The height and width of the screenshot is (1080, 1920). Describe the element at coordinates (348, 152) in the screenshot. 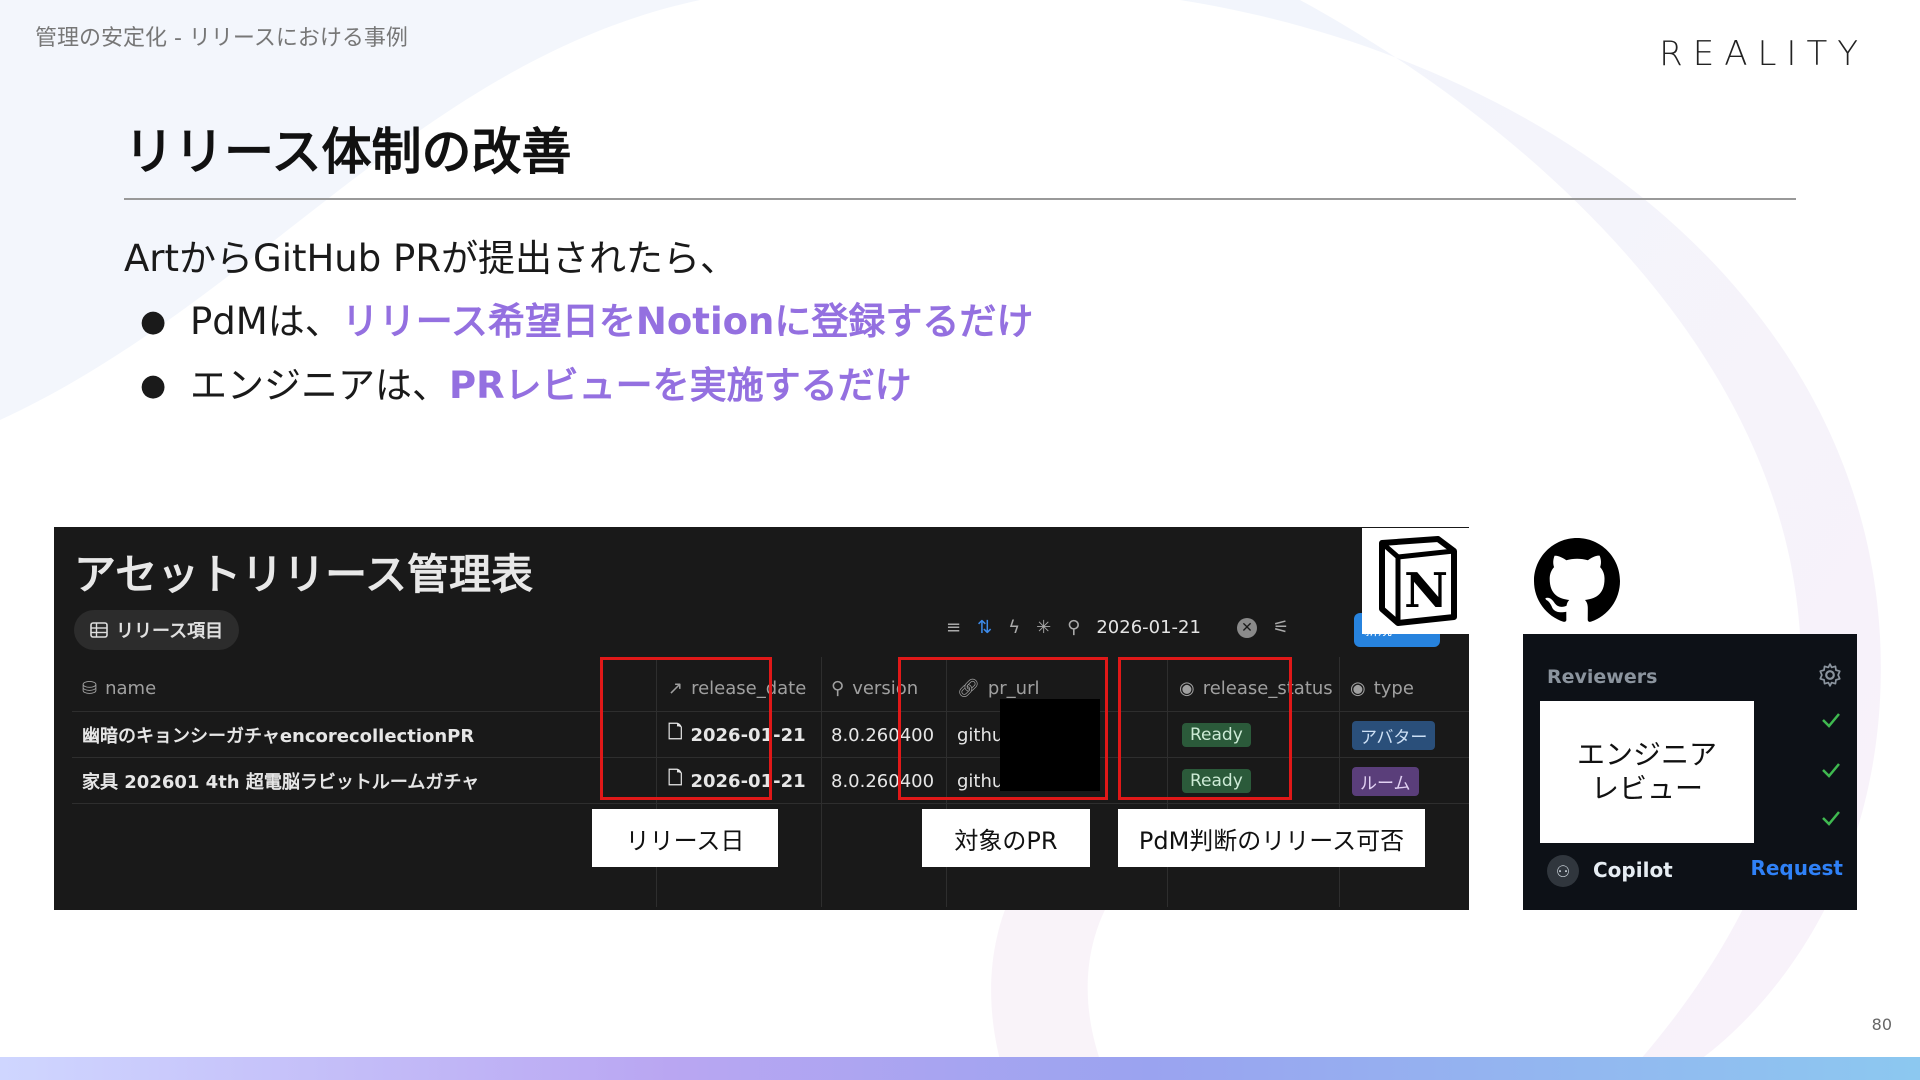

I see `slide-title: リリース体制の改善` at that location.